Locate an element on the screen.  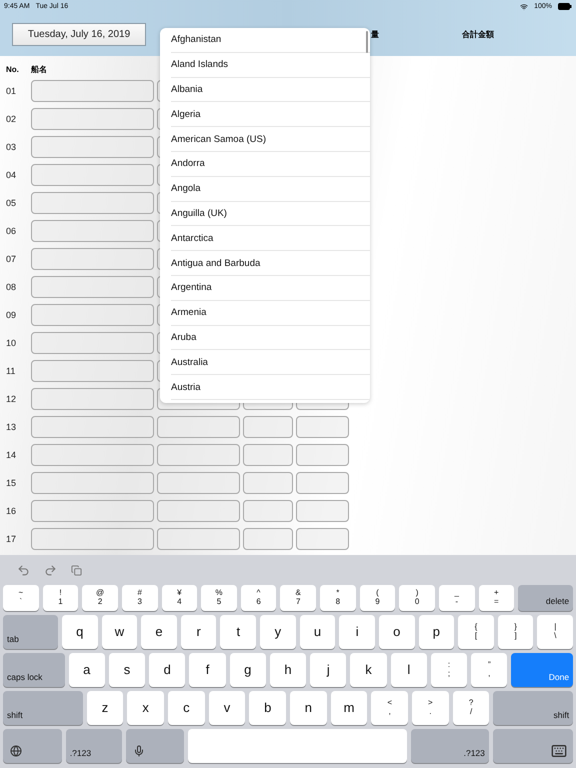
key: b is located at coordinates (267, 708).